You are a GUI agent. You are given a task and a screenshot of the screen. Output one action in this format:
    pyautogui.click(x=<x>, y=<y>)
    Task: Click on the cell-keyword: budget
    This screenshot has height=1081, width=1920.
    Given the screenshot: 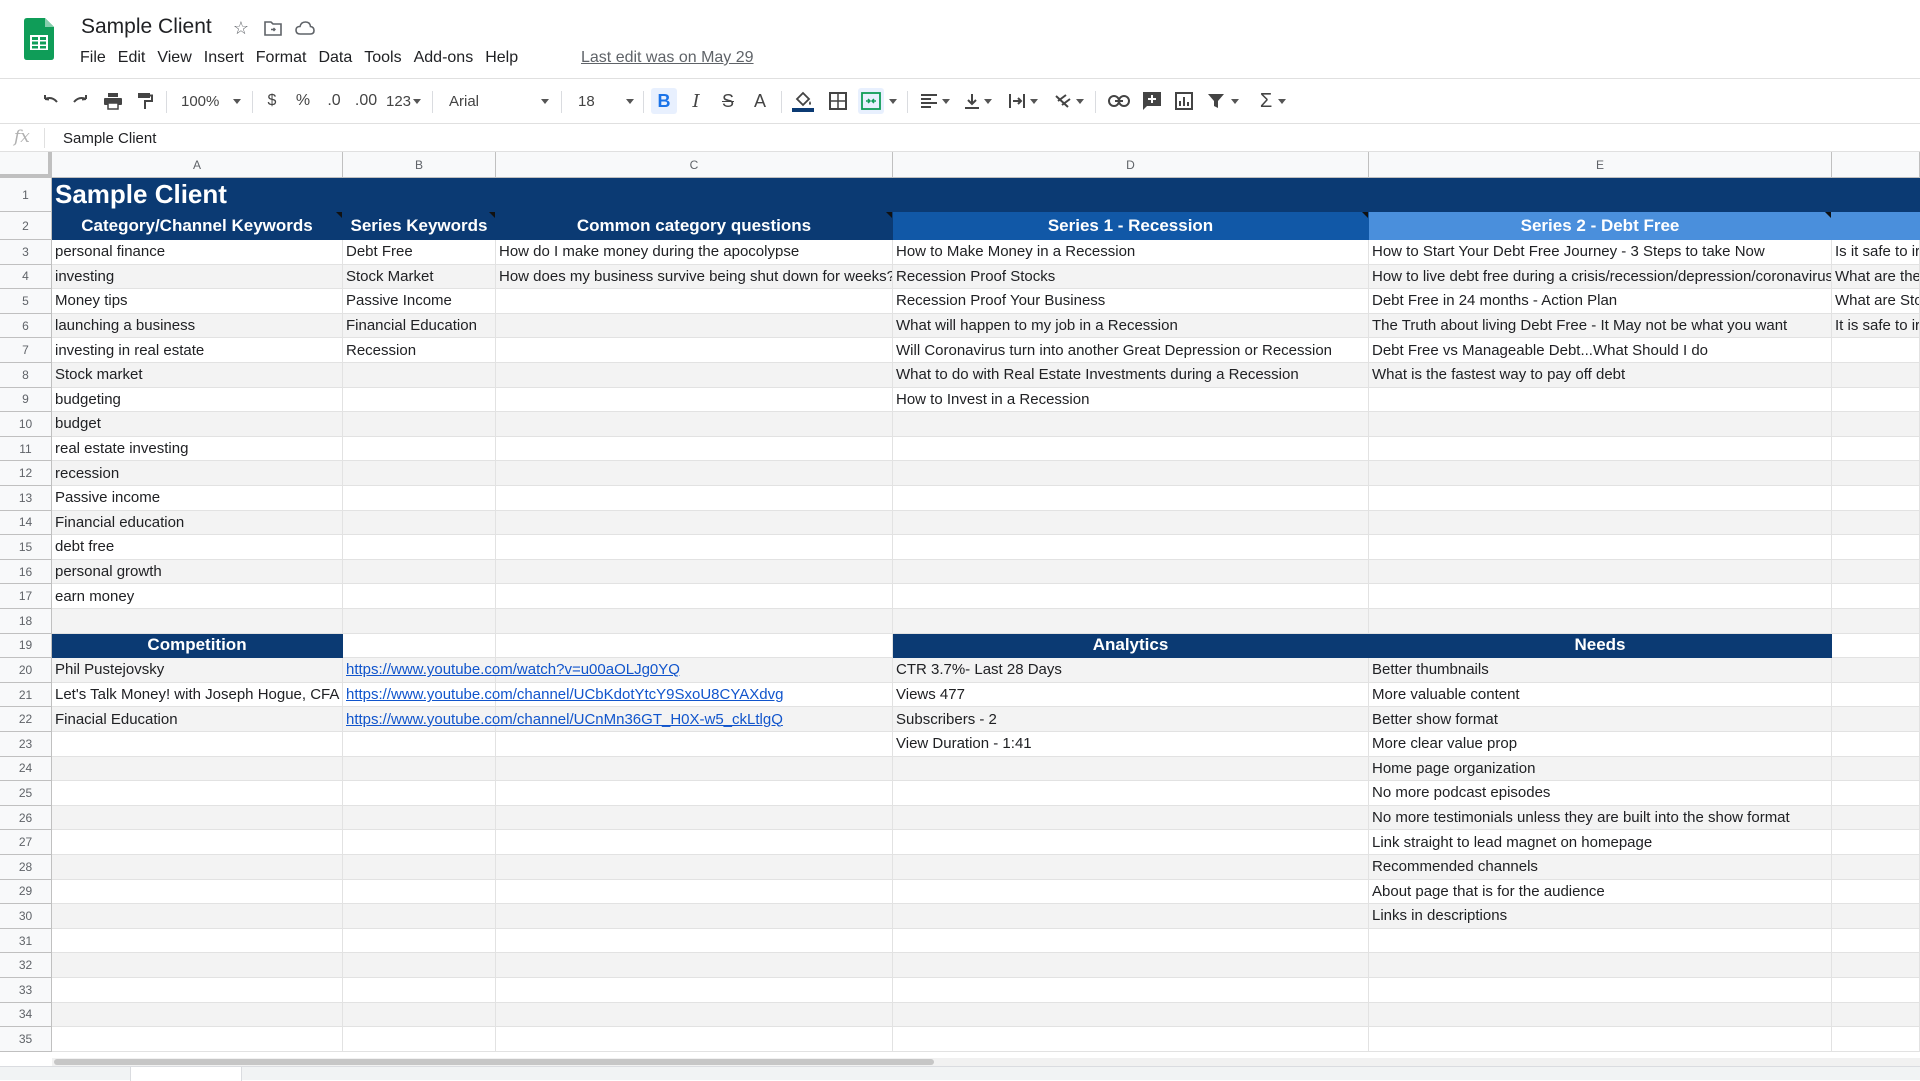 What is the action you would take?
    pyautogui.click(x=197, y=424)
    